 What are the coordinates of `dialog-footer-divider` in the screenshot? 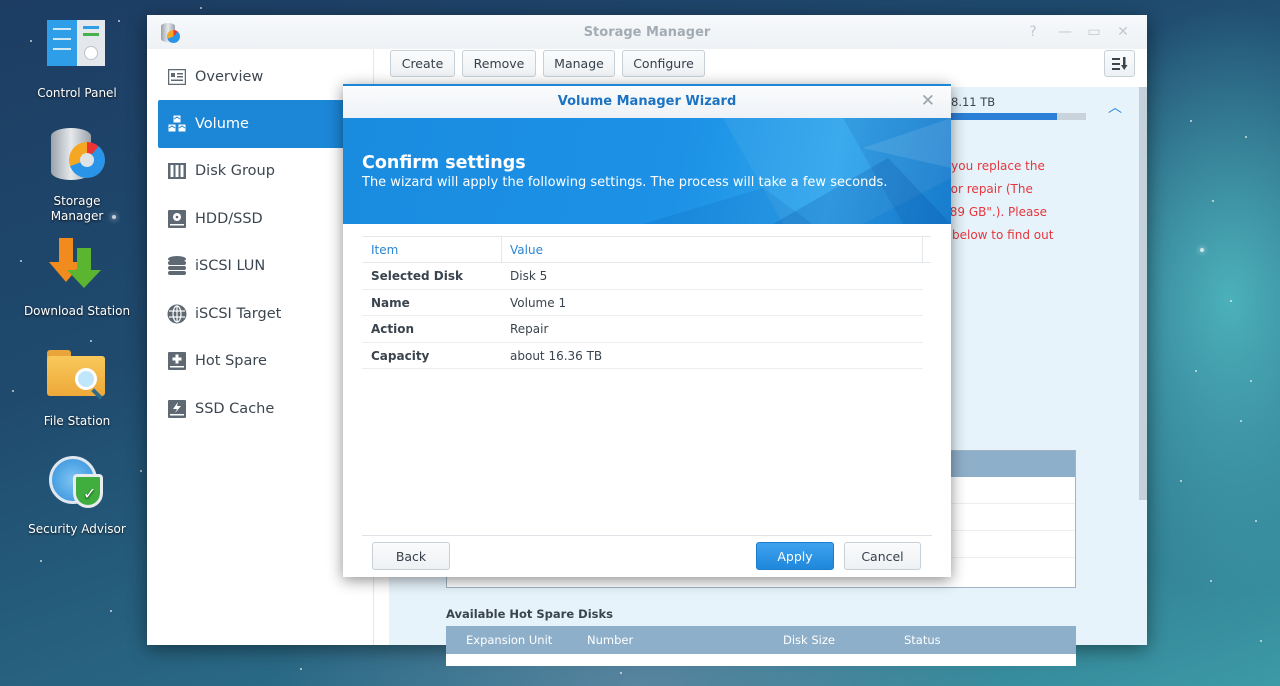 It's located at (647, 535).